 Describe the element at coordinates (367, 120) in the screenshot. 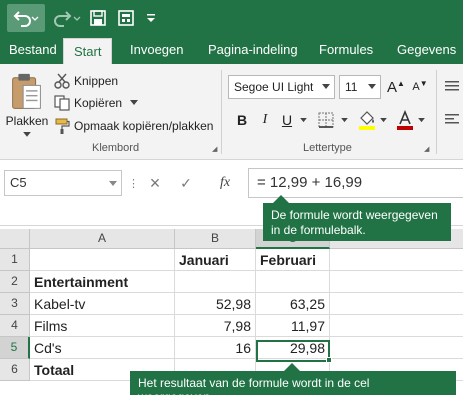

I see `fill-color-button` at that location.